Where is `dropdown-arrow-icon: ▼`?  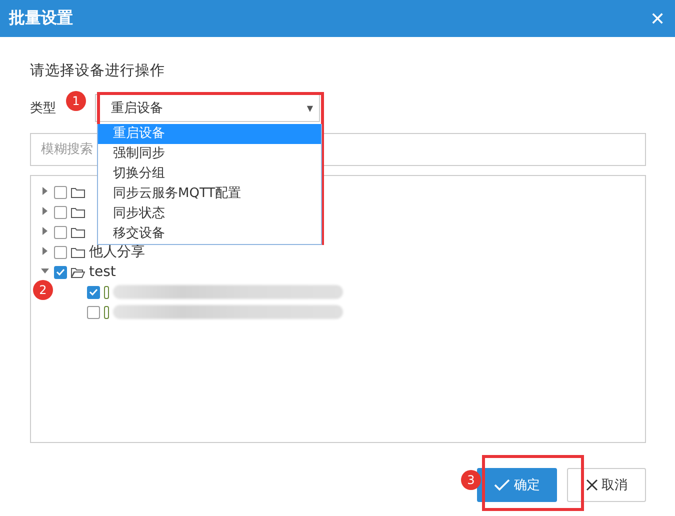
dropdown-arrow-icon: ▼ is located at coordinates (309, 108).